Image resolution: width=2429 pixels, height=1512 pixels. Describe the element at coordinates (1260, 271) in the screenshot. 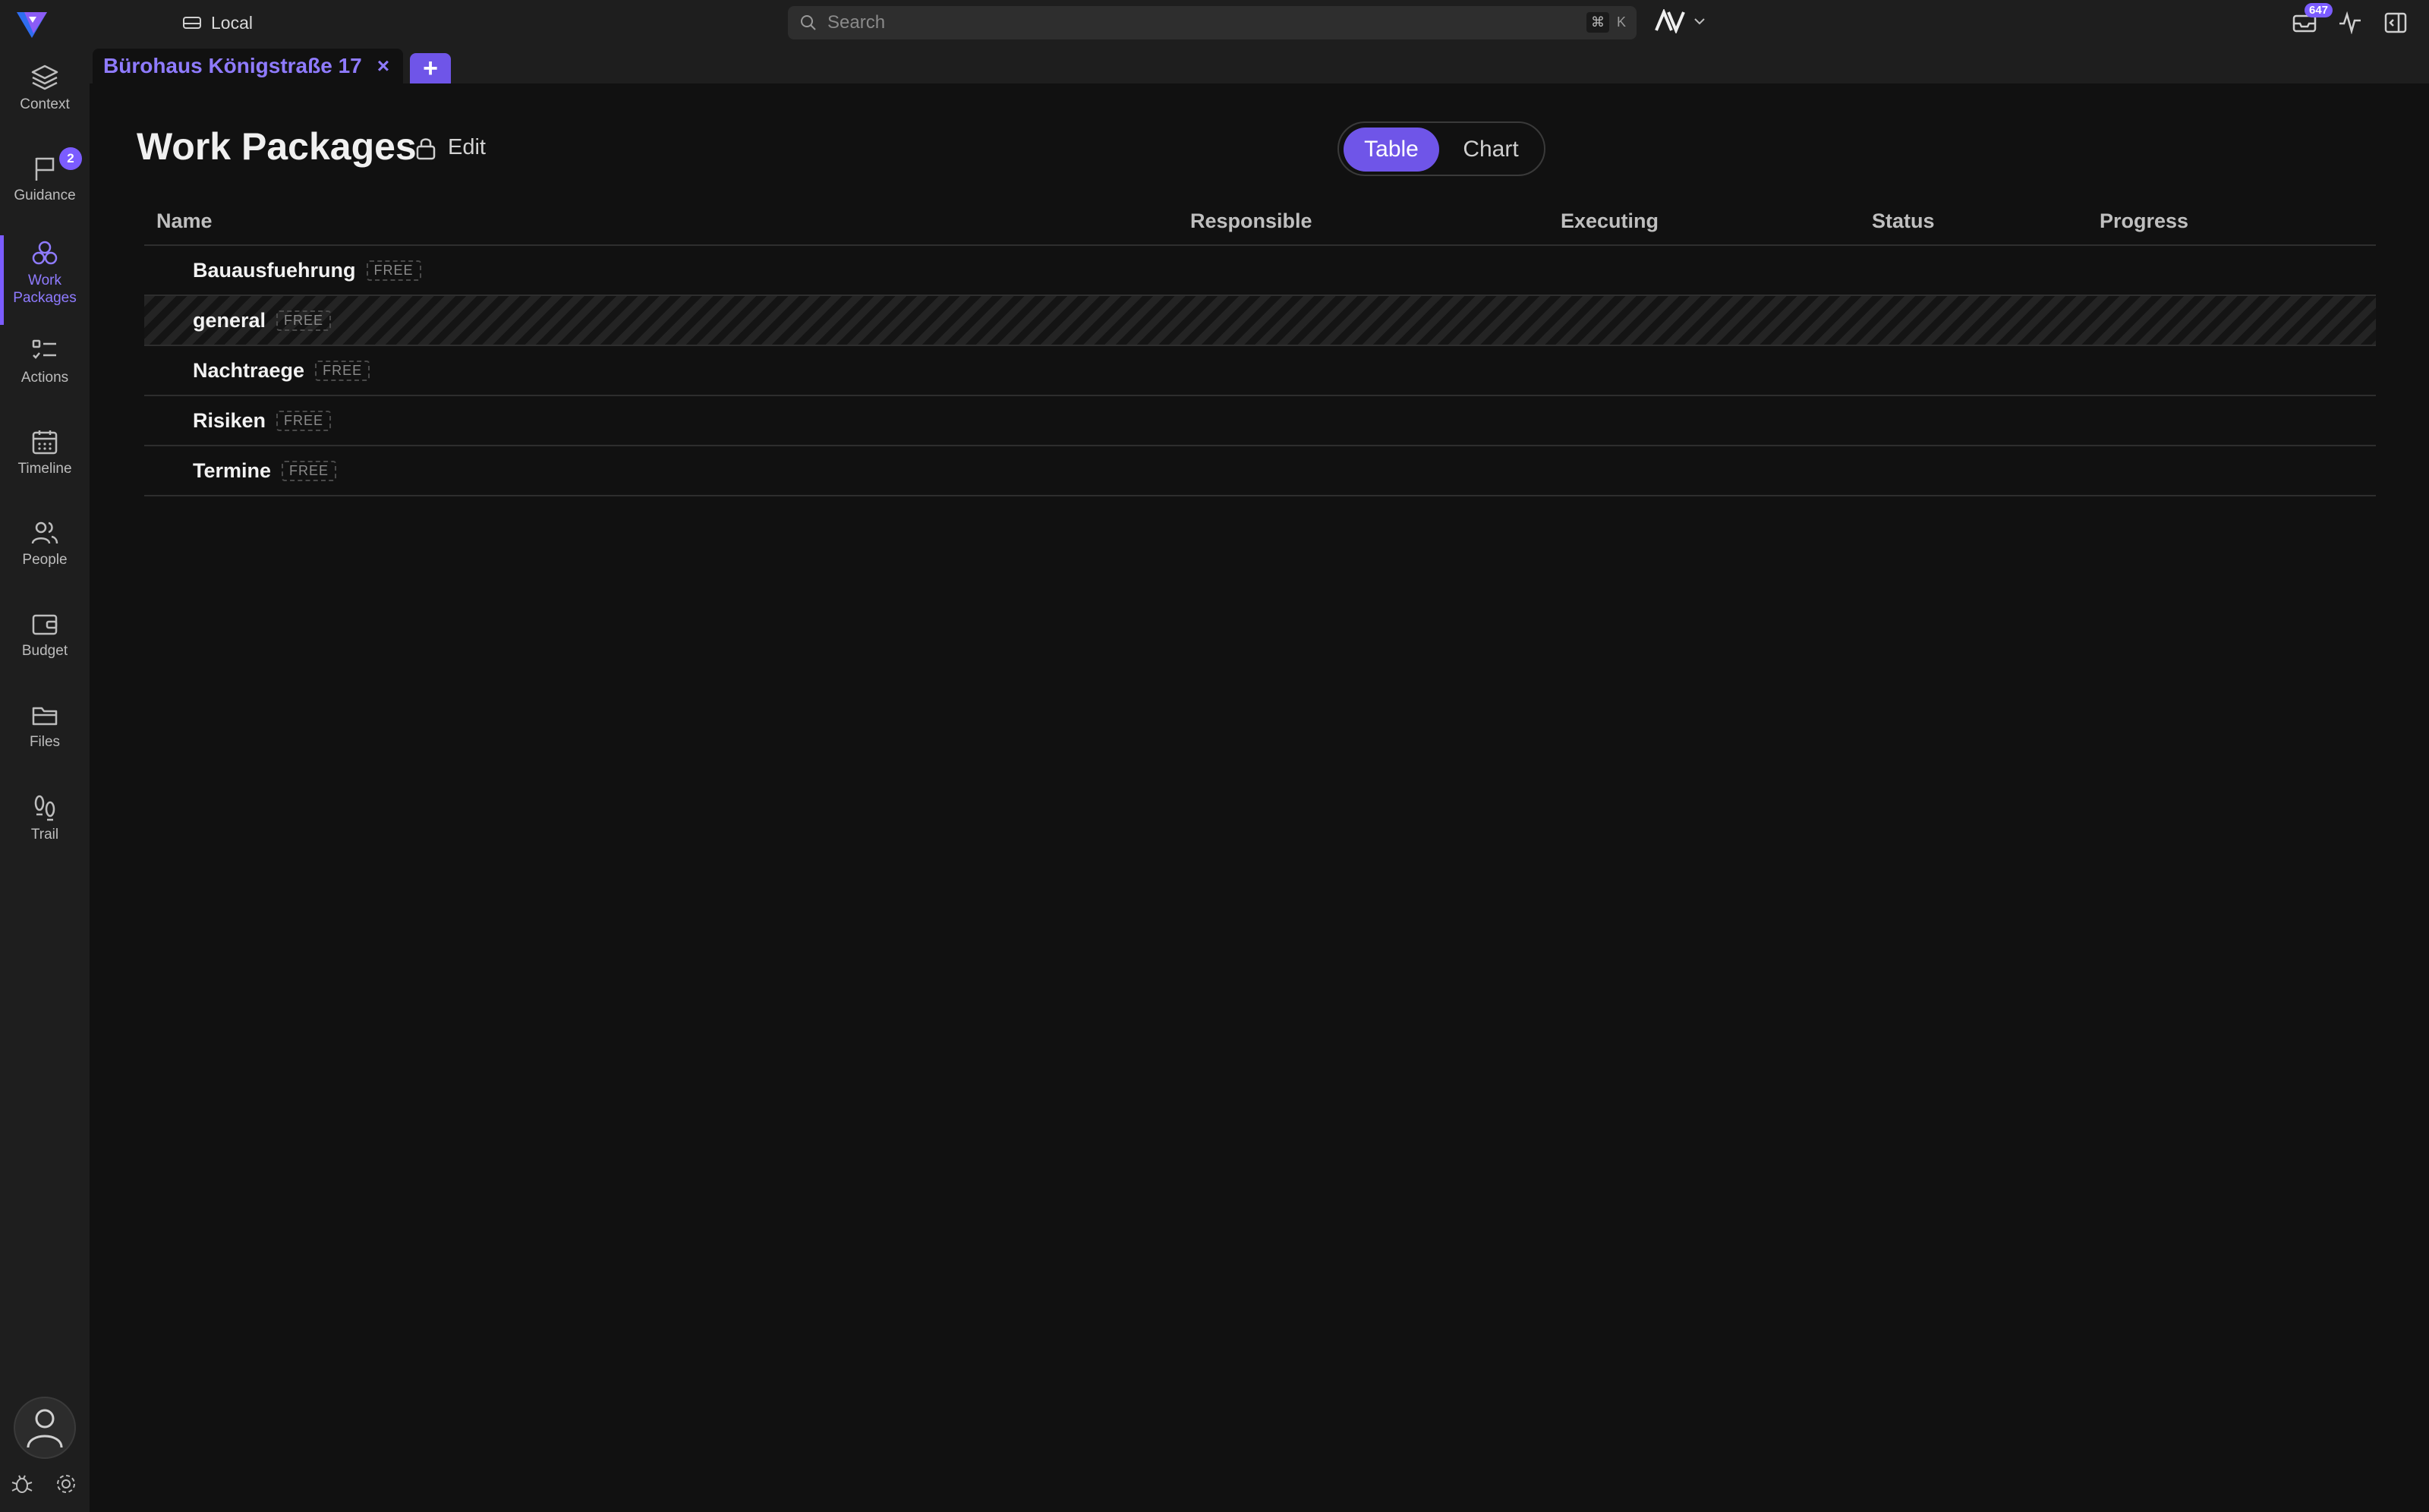

I see `table-row: Bauausfuehrung FREE` at that location.